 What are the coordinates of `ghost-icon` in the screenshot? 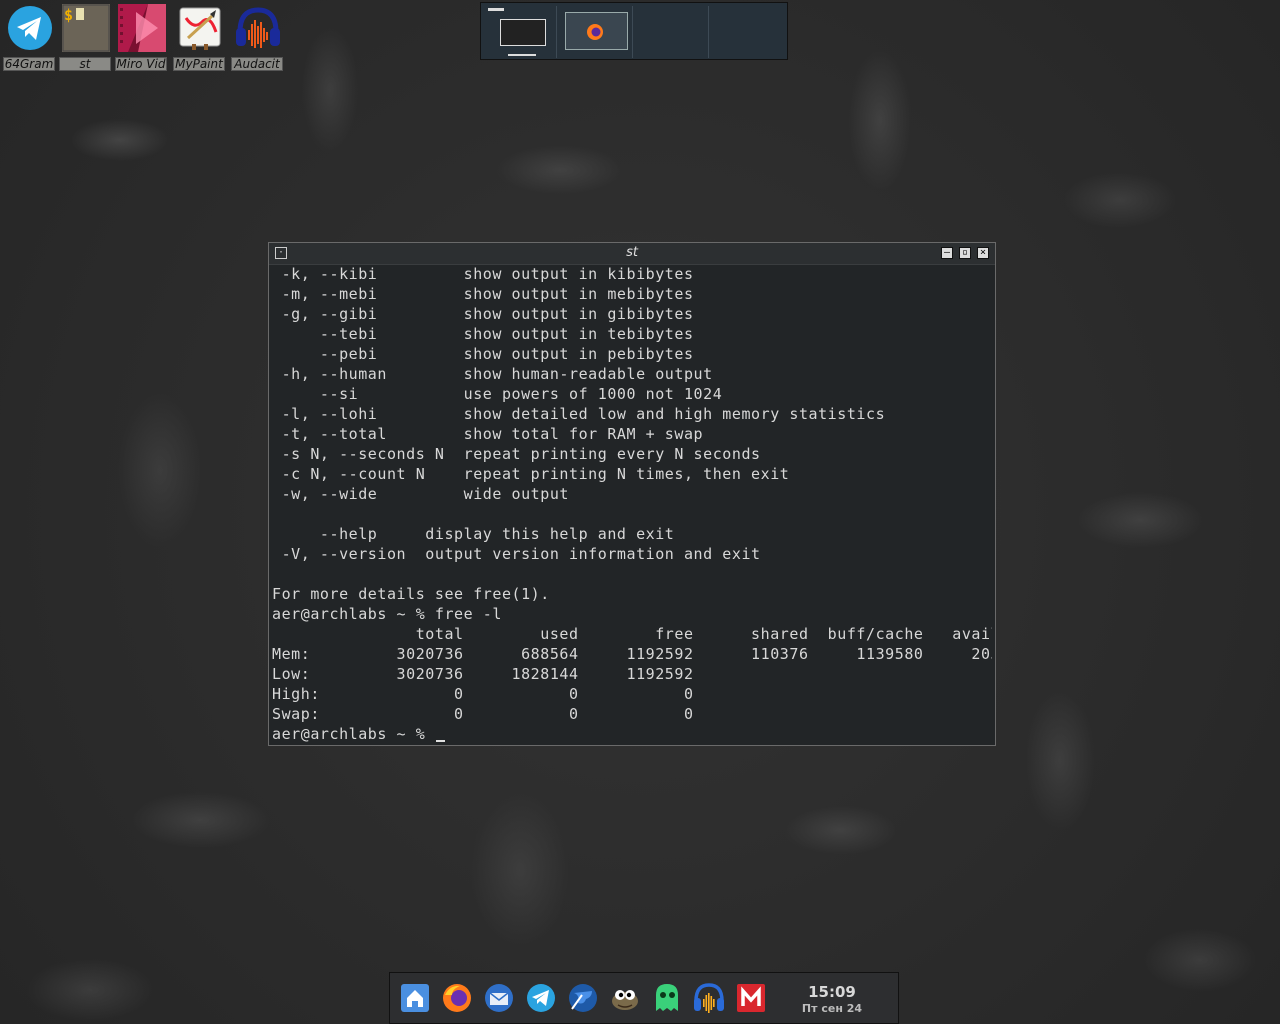 It's located at (667, 997).